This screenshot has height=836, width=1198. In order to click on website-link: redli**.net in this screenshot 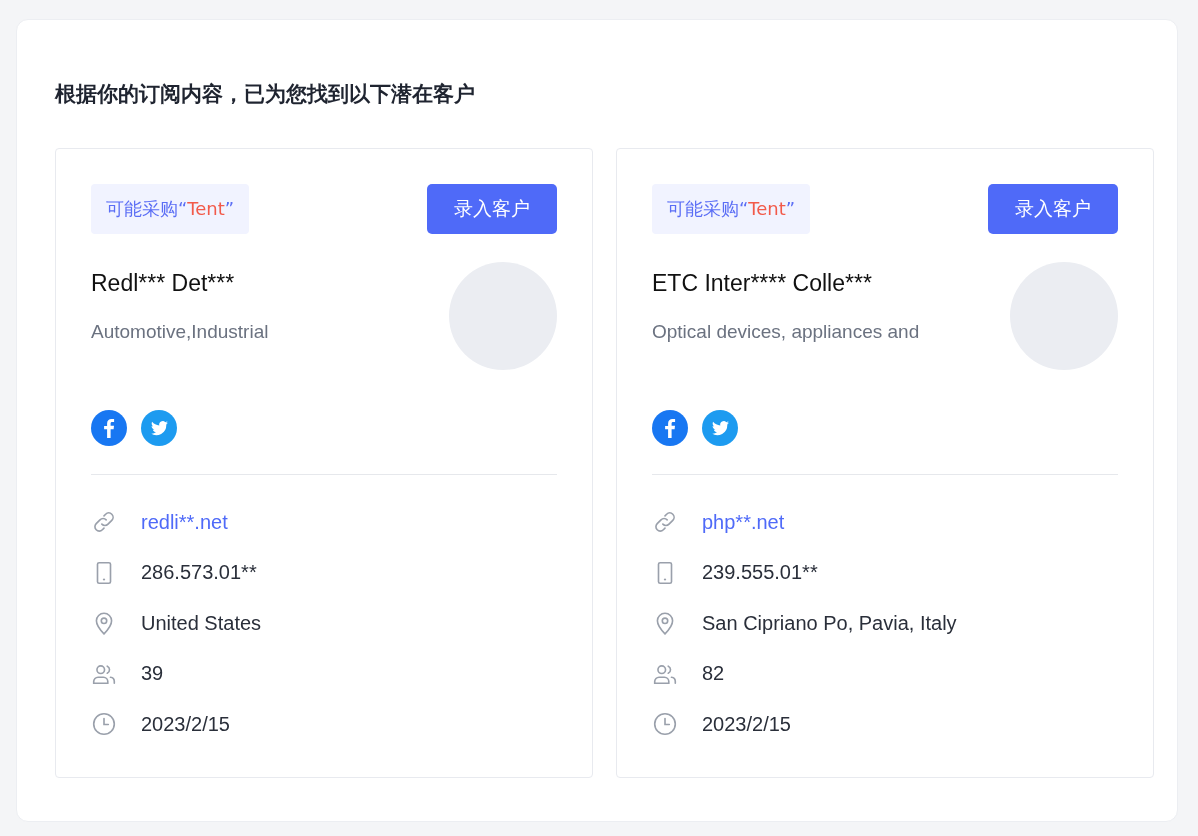, I will do `click(184, 522)`.